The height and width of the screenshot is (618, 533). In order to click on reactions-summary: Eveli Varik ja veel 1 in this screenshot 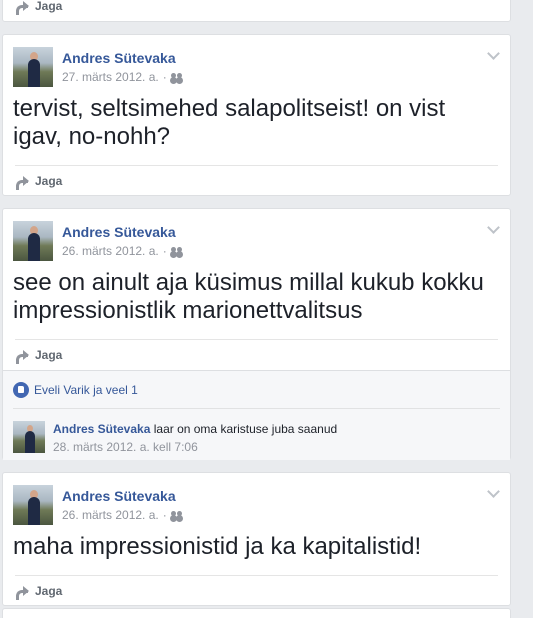, I will do `click(256, 389)`.